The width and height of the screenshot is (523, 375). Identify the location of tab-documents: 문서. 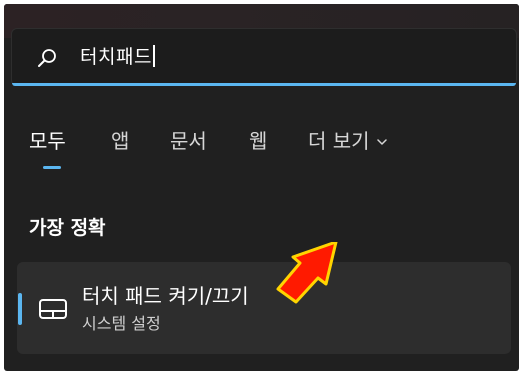
(188, 141).